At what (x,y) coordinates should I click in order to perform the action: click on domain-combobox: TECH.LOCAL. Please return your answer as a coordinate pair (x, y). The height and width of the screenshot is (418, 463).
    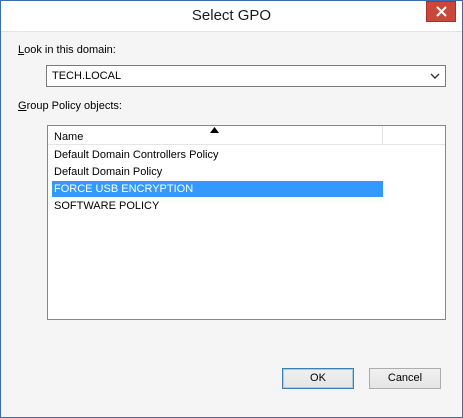
    Looking at the image, I should click on (246, 76).